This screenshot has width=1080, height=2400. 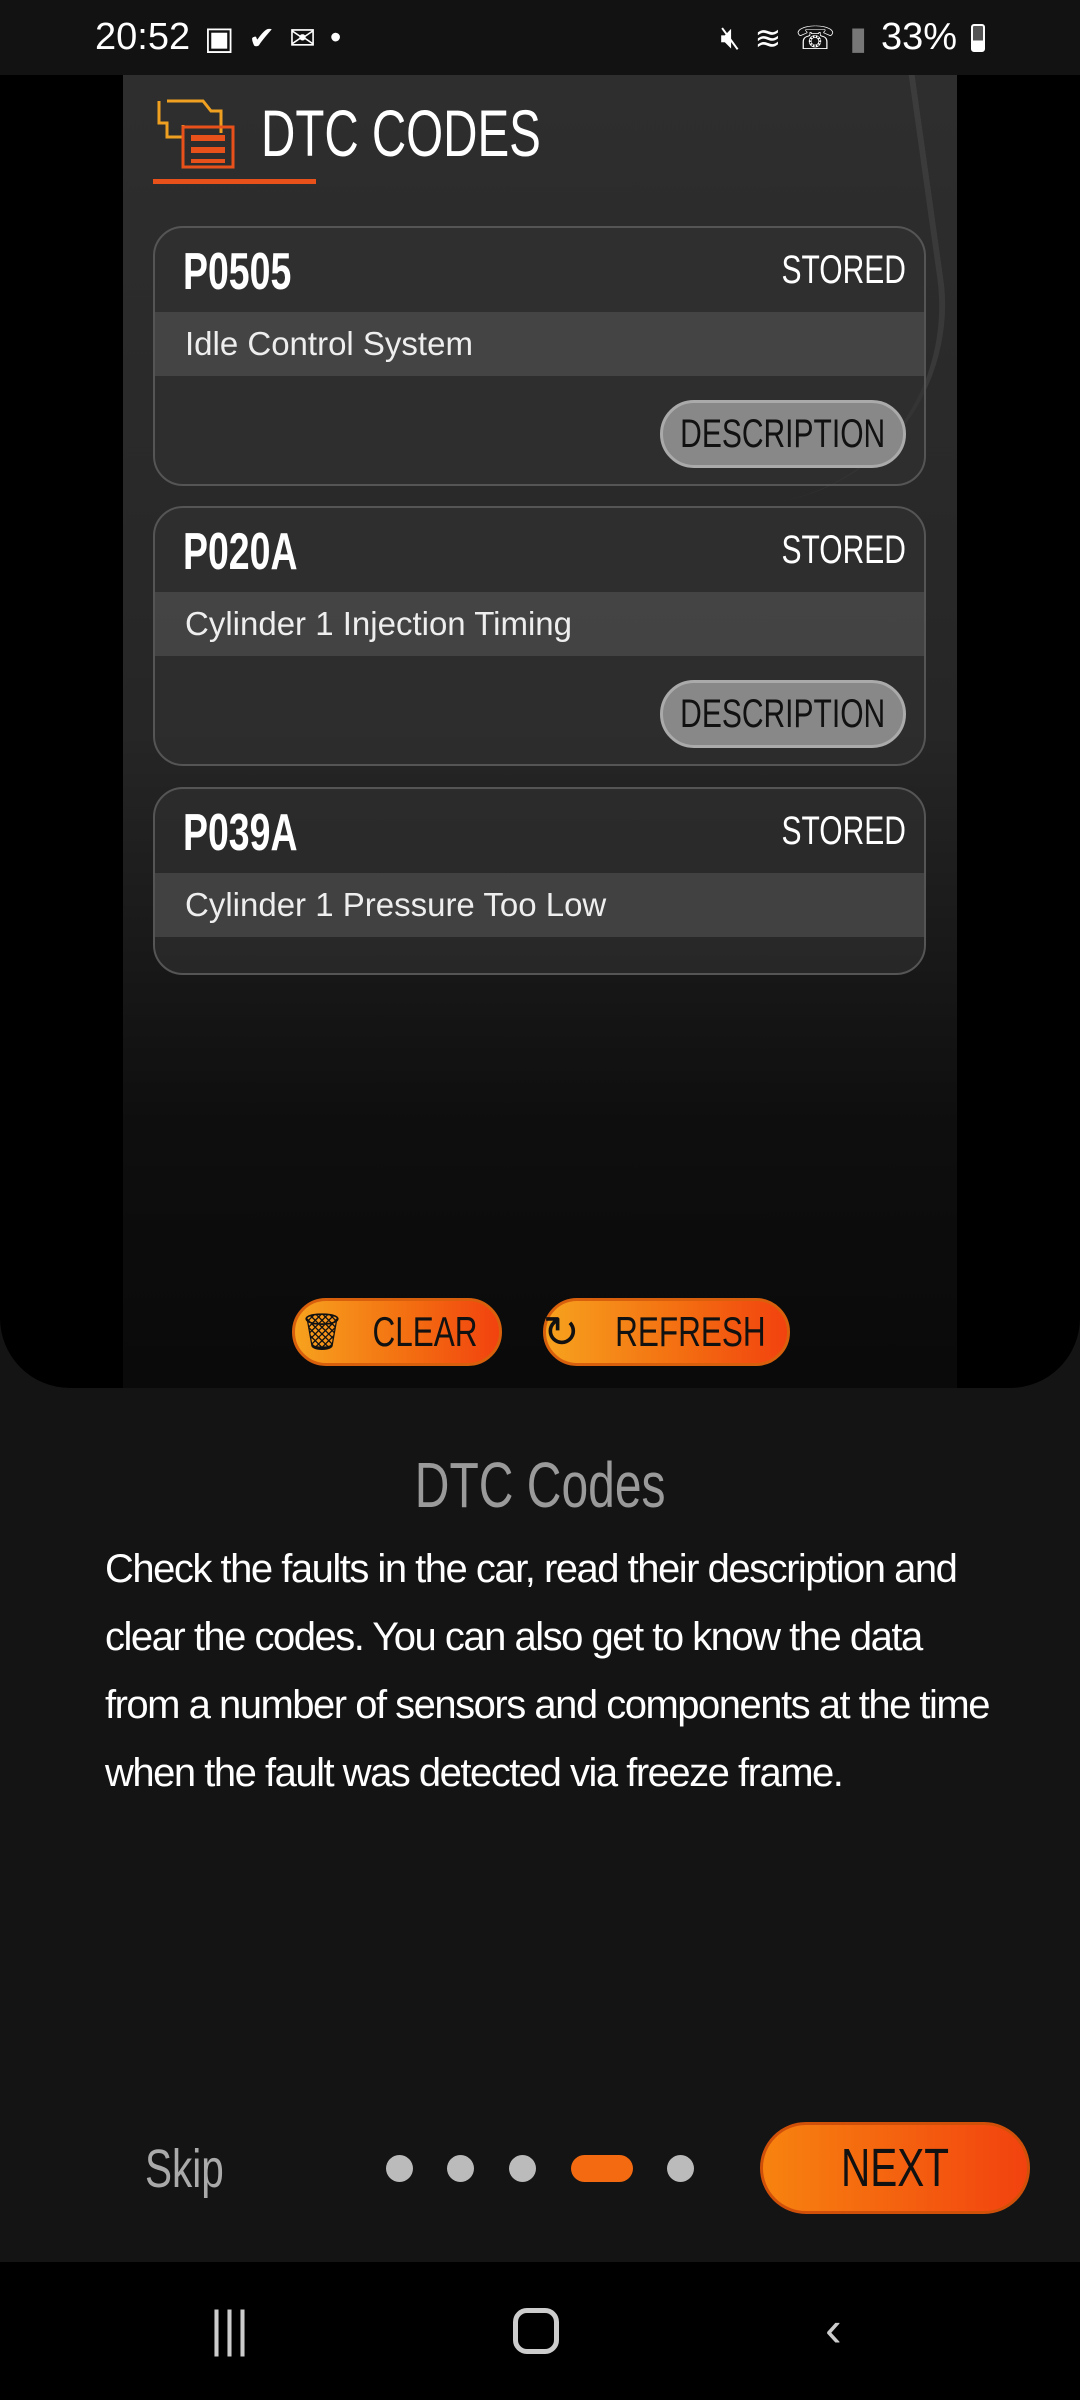 I want to click on mail-icon: ✉, so click(x=302, y=37).